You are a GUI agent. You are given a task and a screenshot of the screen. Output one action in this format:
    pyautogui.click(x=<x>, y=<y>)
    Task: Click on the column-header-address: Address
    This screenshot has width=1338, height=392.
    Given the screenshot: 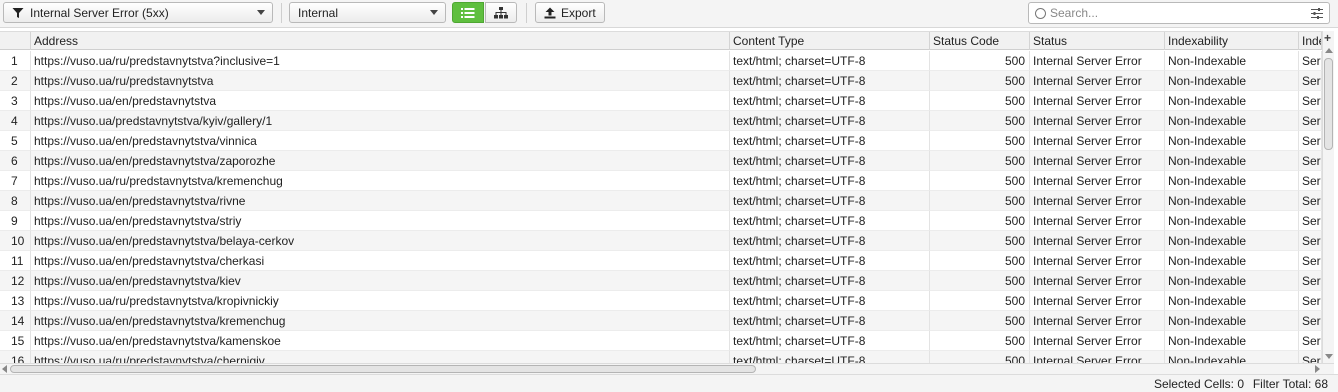 What is the action you would take?
    pyautogui.click(x=380, y=41)
    